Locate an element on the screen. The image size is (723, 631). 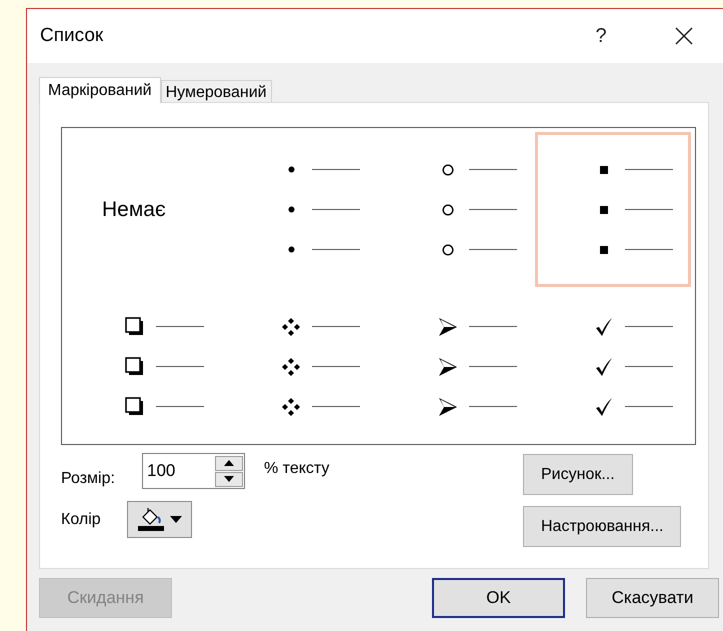
down-arrow-icon is located at coordinates (229, 479).